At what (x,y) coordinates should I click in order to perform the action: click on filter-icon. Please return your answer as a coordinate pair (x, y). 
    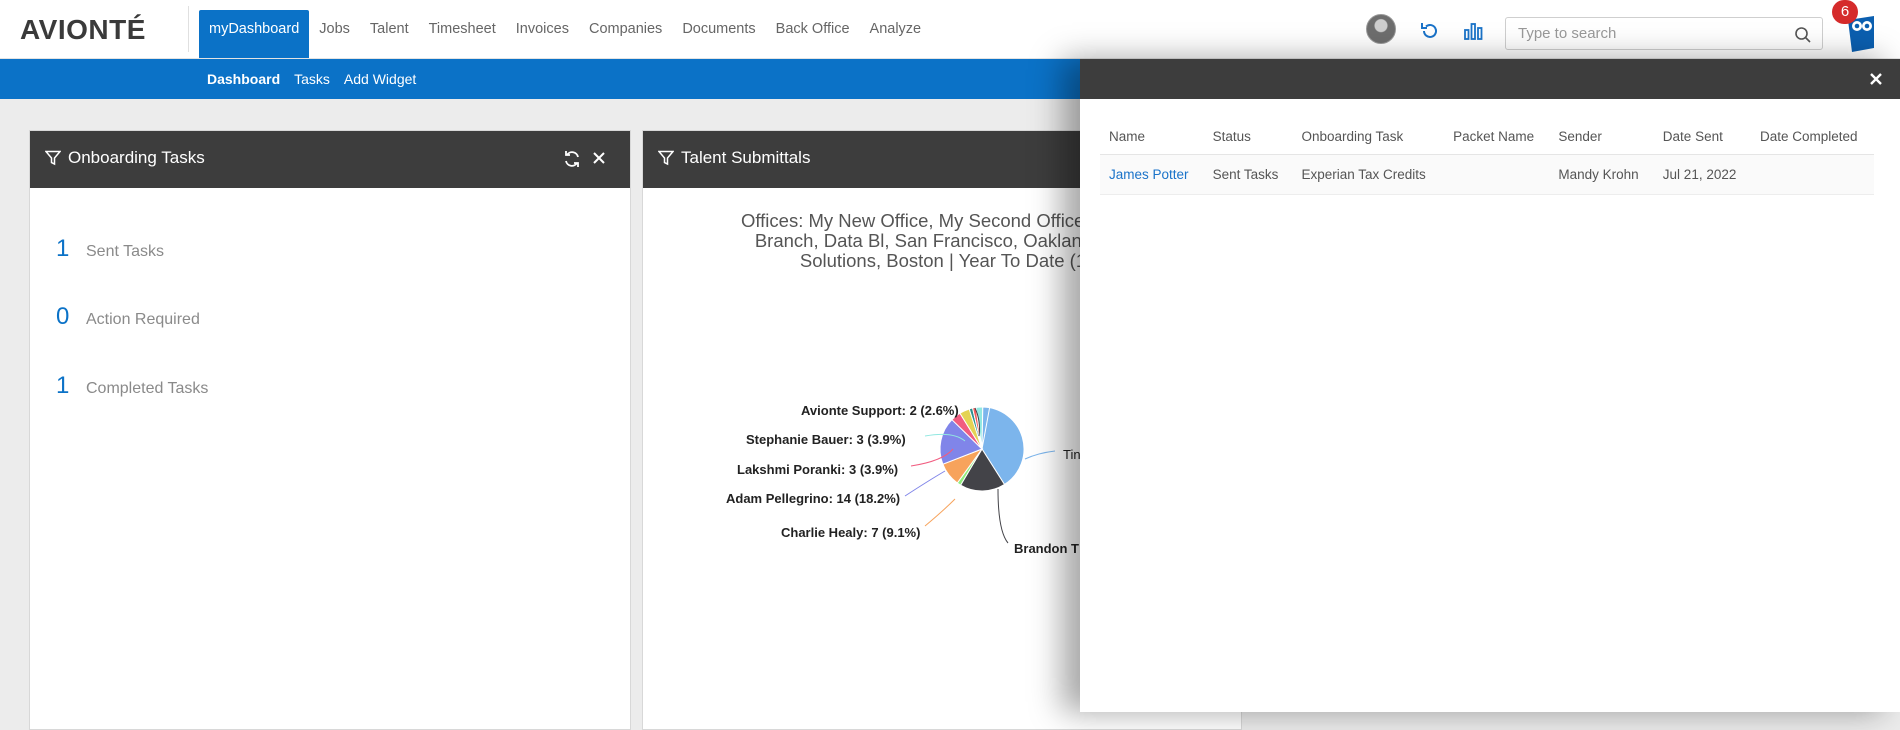
    Looking at the image, I should click on (53, 158).